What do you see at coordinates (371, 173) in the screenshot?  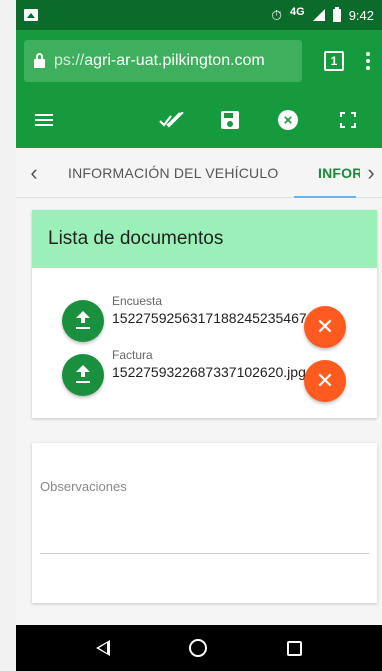 I see `tab-next-arrow: ›` at bounding box center [371, 173].